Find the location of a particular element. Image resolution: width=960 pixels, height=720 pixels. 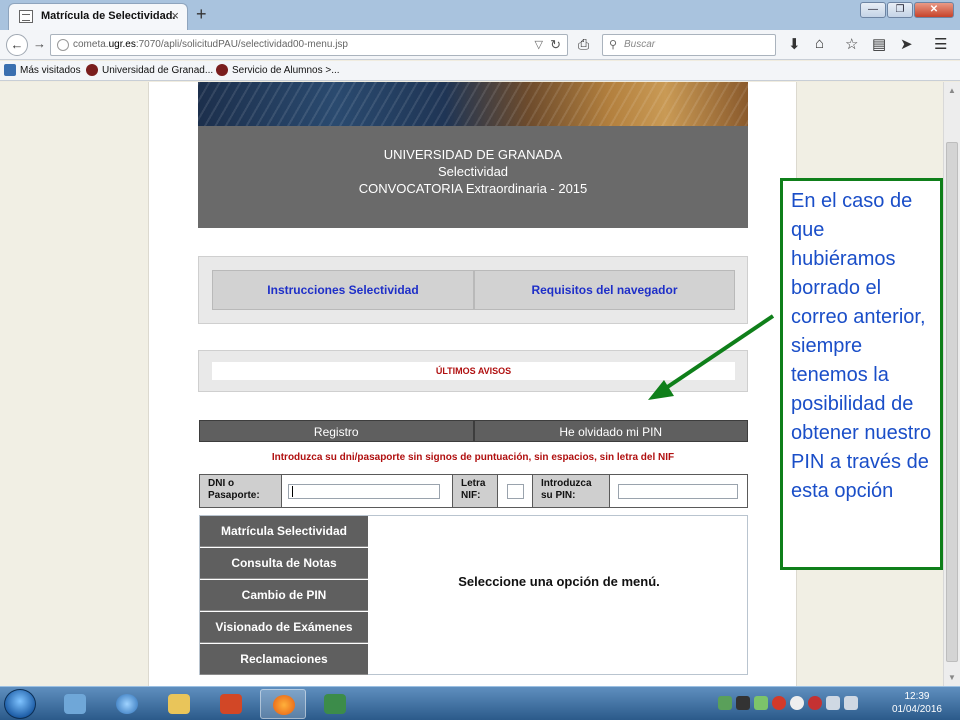

menu-placeholder-message: Seleccione una opción de menú. is located at coordinates (559, 581).